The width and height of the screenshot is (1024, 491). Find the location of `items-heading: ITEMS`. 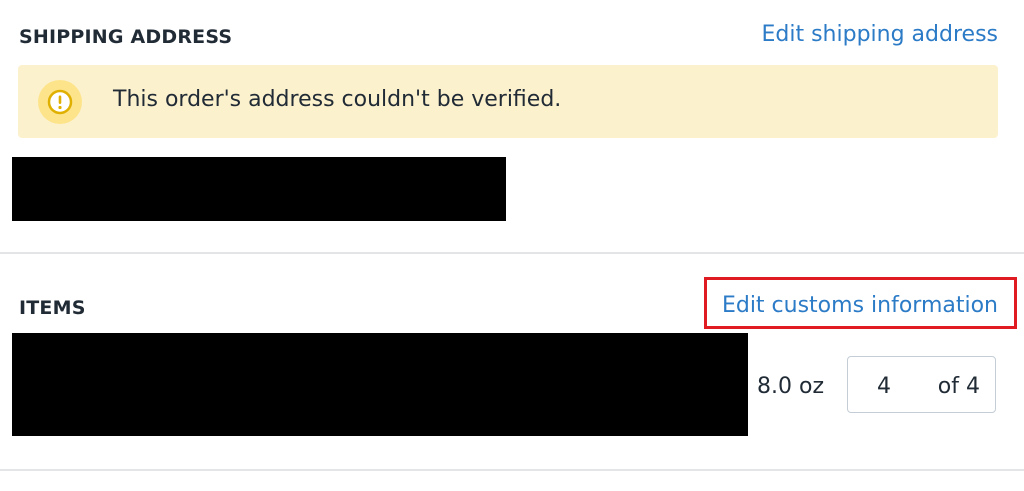

items-heading: ITEMS is located at coordinates (52, 308).